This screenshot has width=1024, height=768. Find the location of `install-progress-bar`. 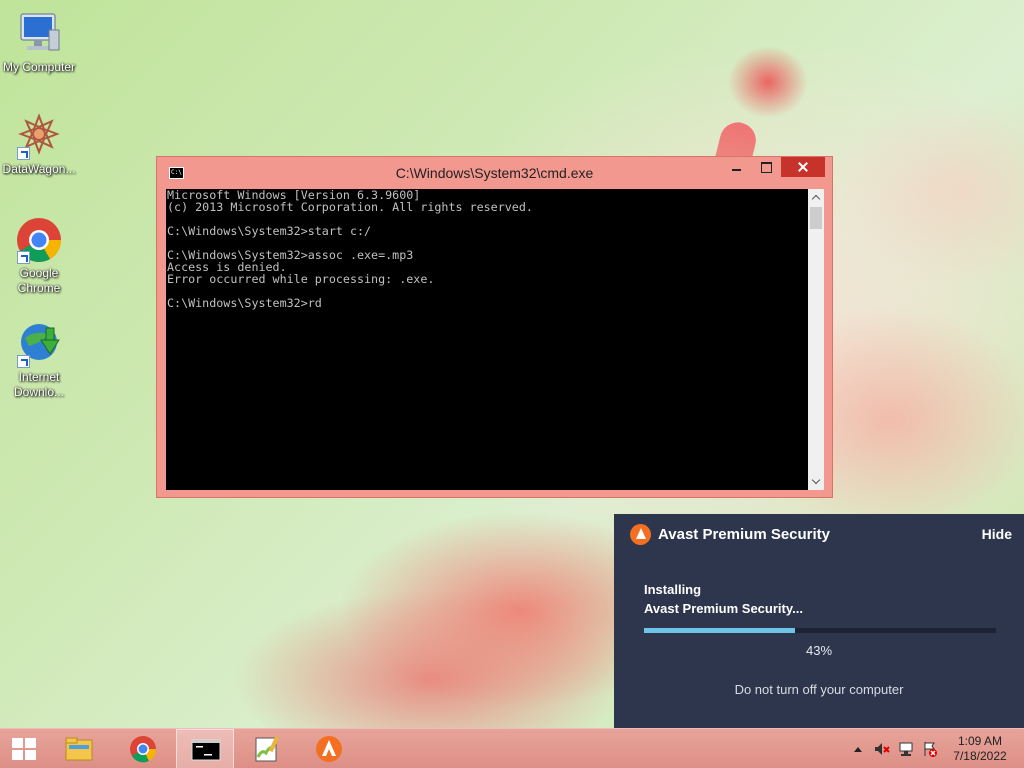

install-progress-bar is located at coordinates (820, 630).